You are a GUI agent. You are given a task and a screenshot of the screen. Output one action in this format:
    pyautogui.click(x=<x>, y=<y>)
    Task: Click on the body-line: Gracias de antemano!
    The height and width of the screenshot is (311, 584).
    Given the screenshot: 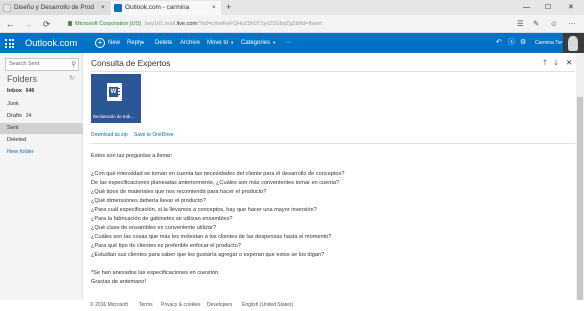 What is the action you would take?
    pyautogui.click(x=119, y=282)
    